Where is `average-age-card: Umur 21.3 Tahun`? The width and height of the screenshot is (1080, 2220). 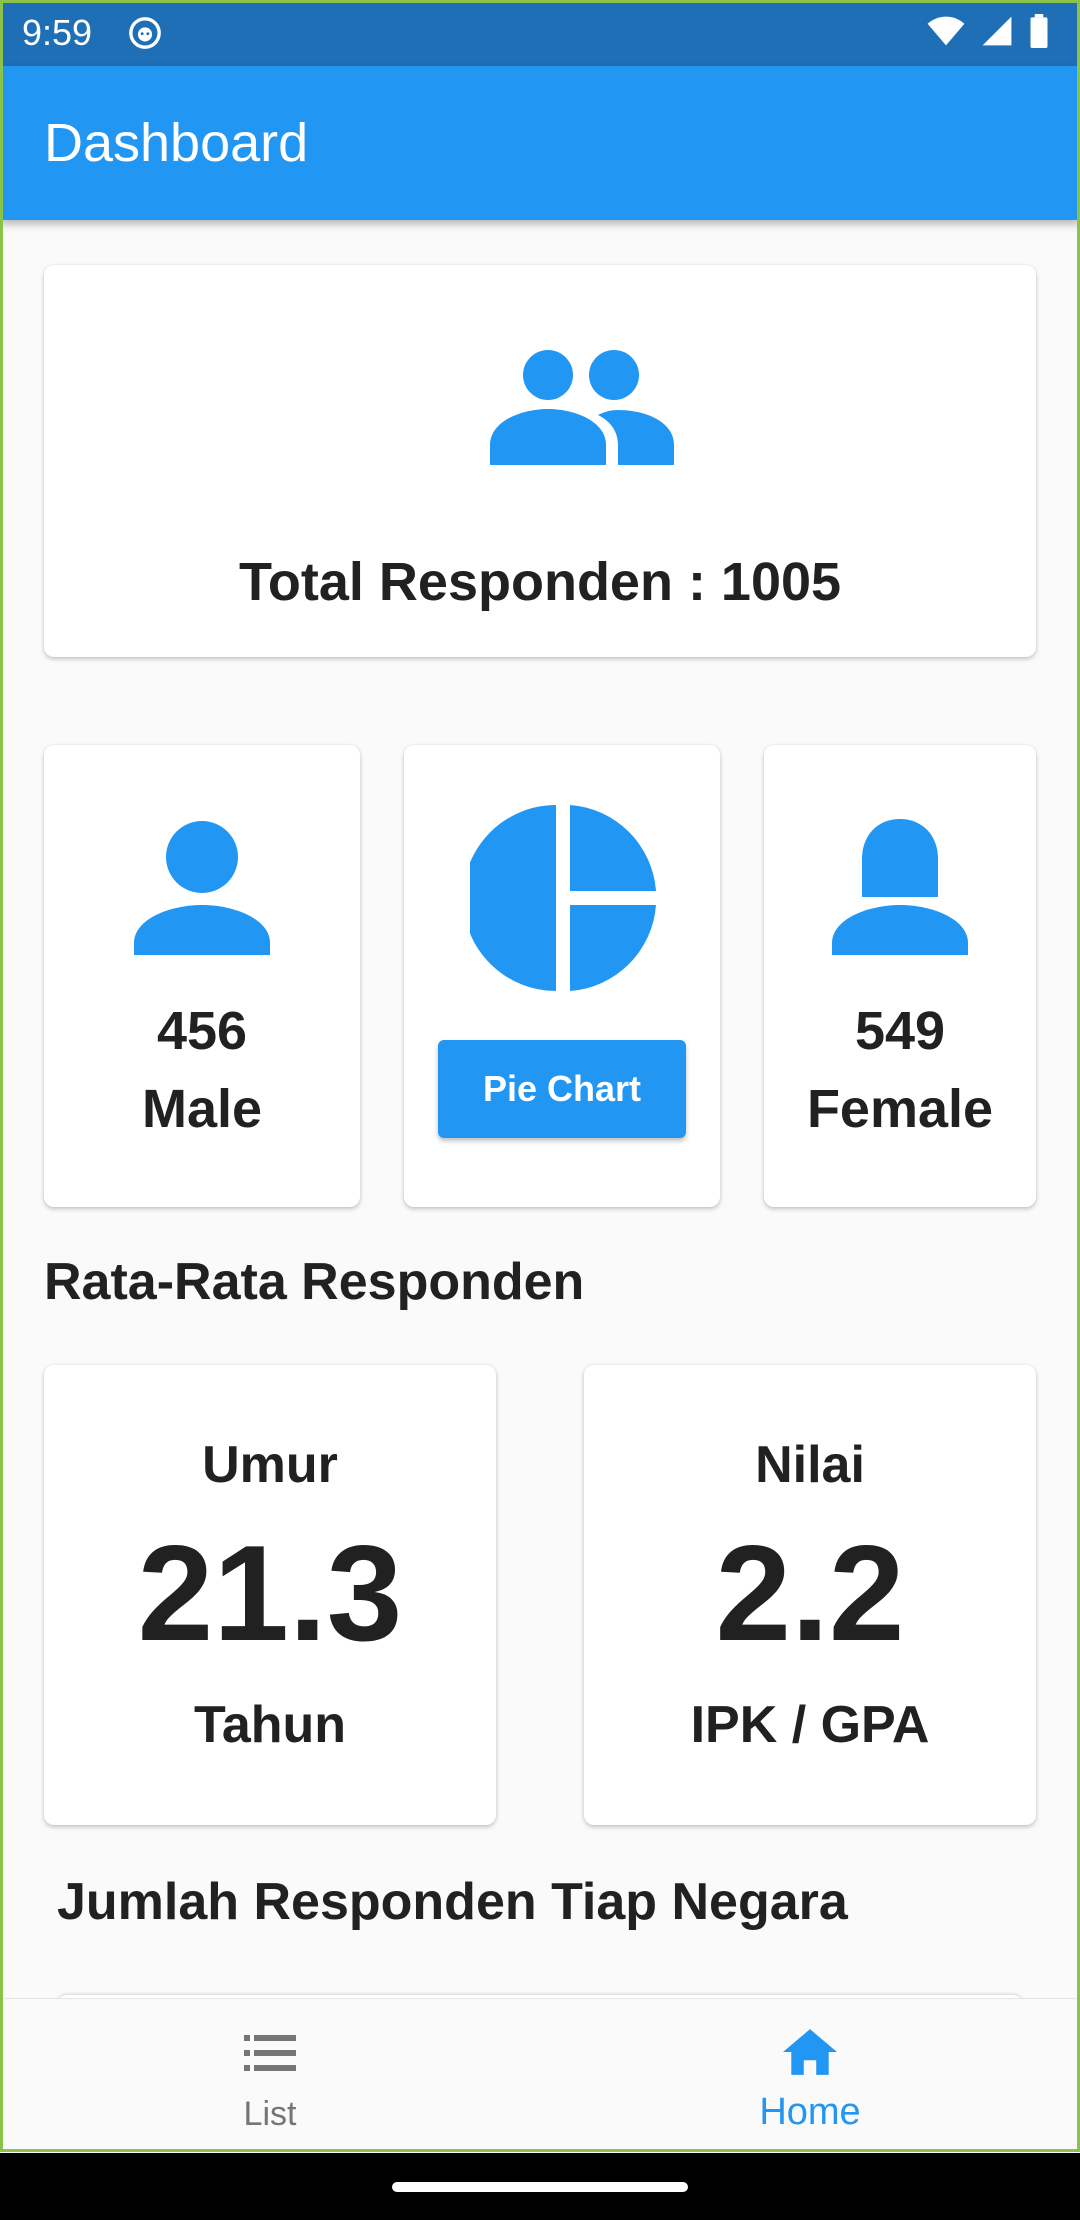 average-age-card: Umur 21.3 Tahun is located at coordinates (270, 1595).